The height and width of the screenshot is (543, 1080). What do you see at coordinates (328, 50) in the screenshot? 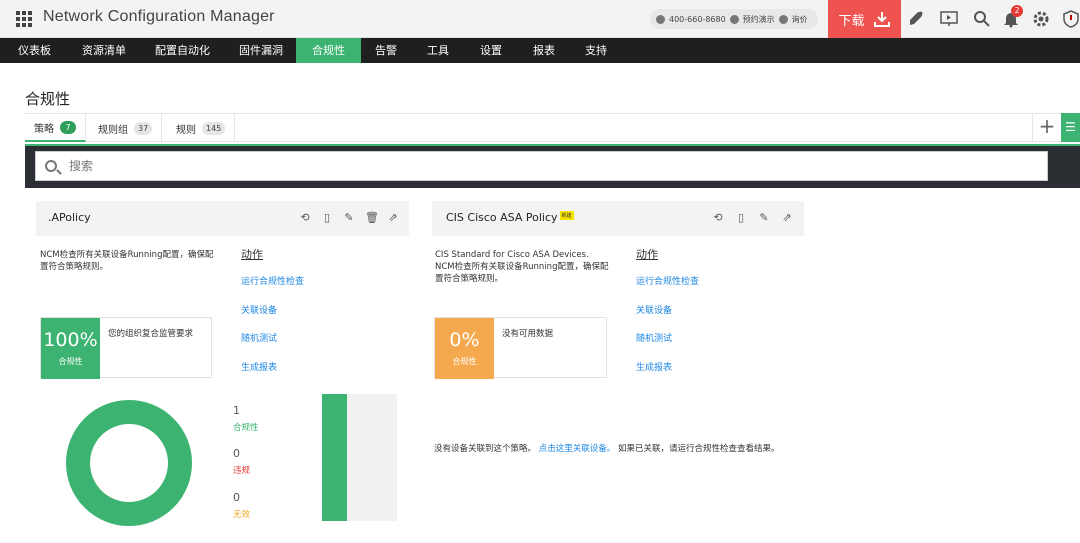
I see `nav-compliance: 合规性` at bounding box center [328, 50].